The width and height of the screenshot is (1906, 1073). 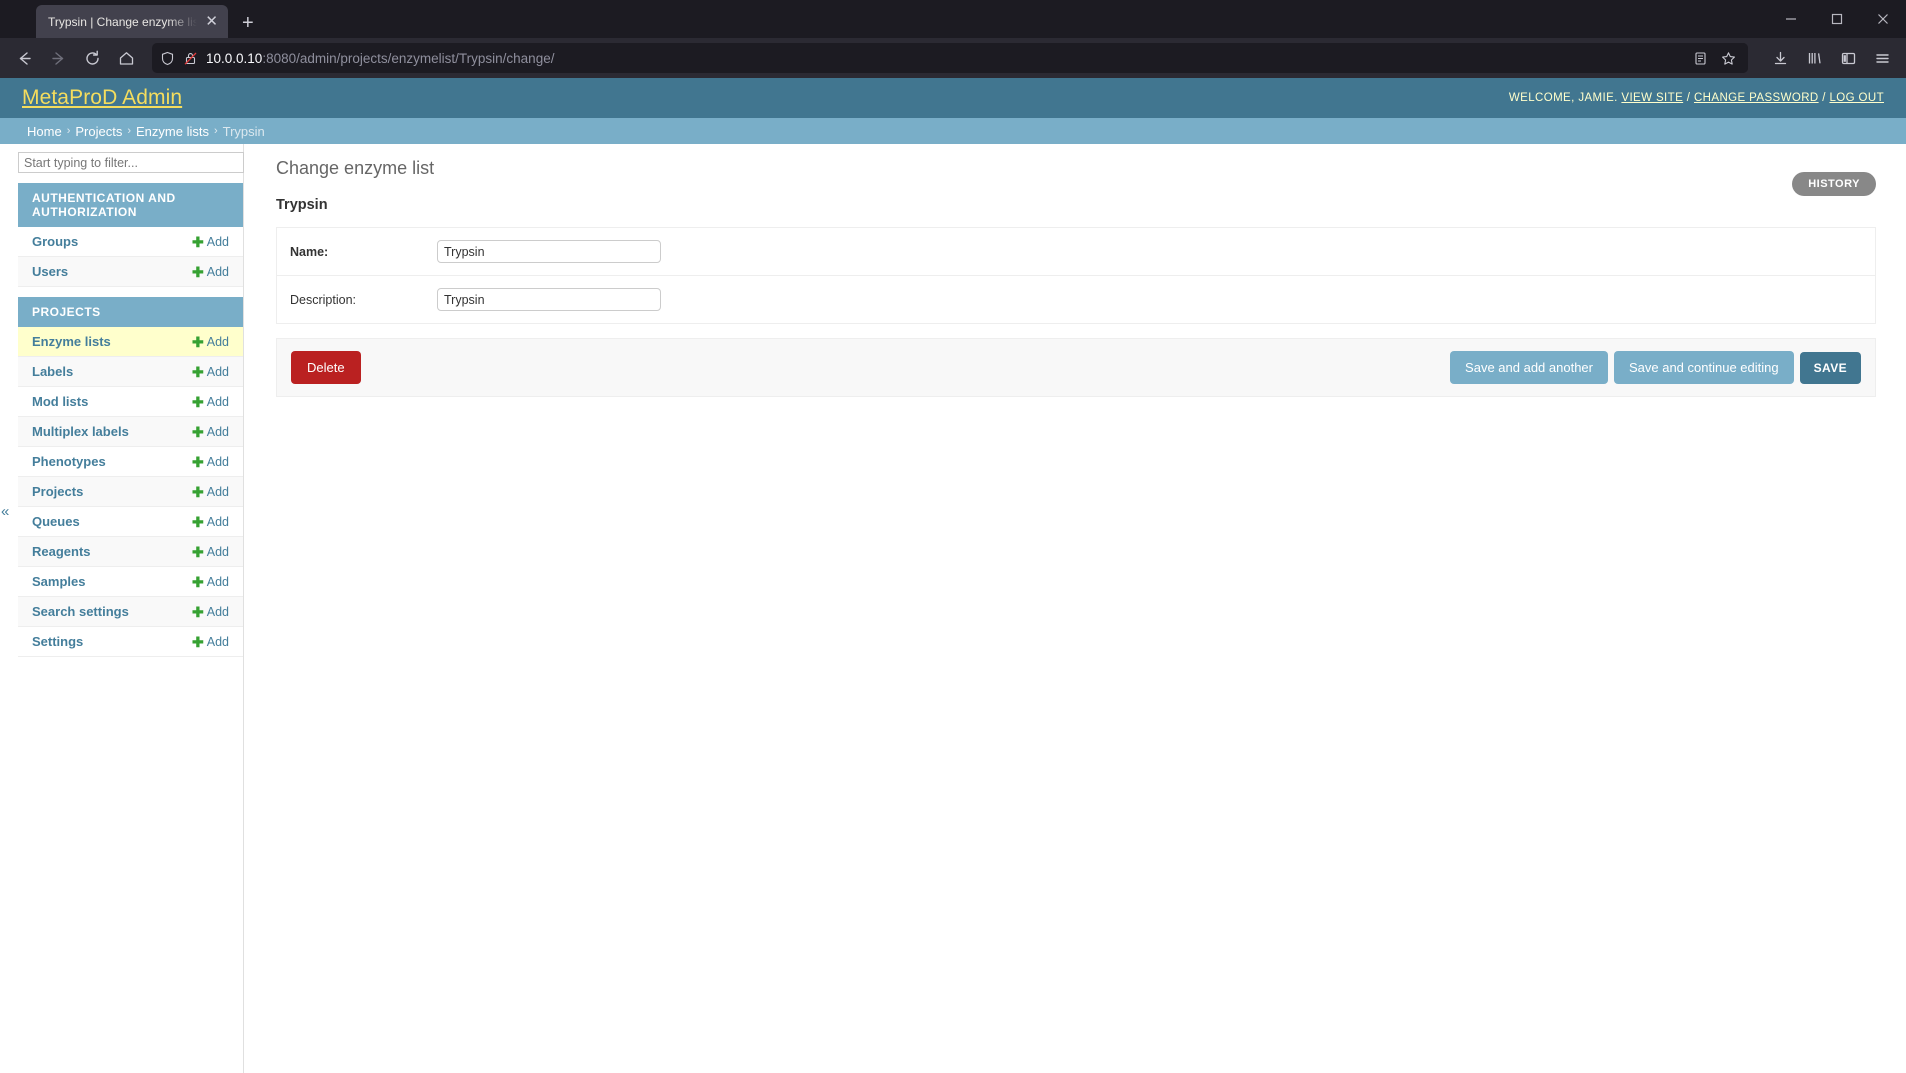 I want to click on new-tab-button: +, so click(x=248, y=23).